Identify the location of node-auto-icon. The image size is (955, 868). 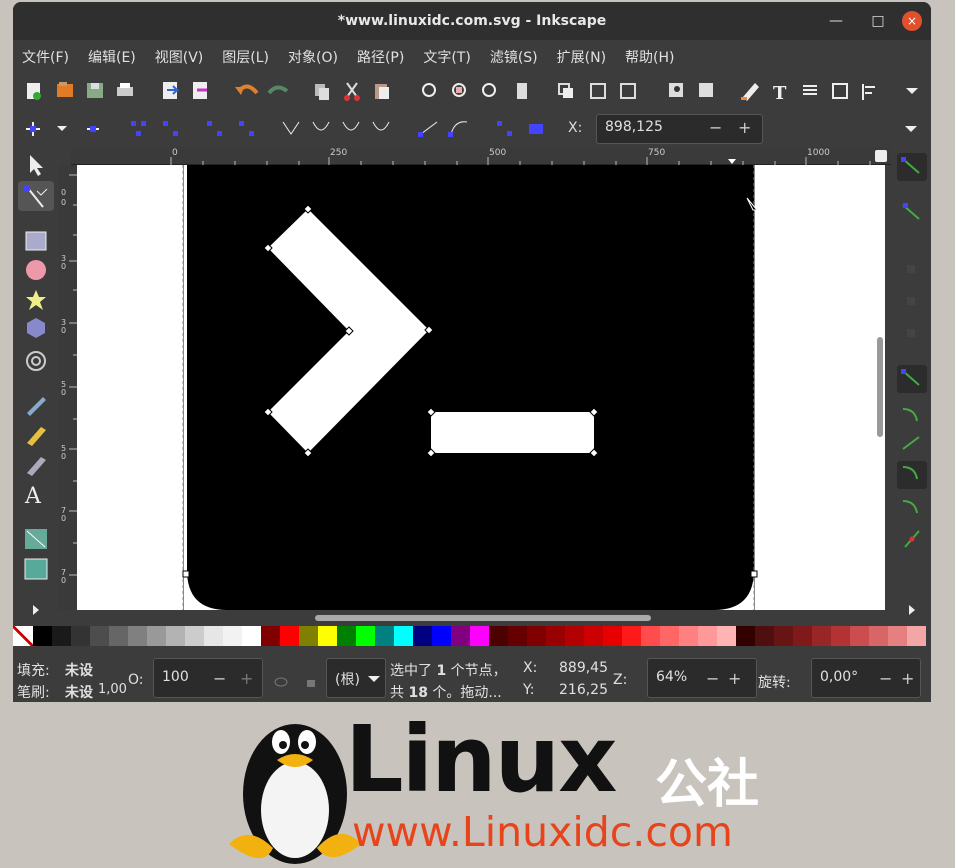
(381, 126).